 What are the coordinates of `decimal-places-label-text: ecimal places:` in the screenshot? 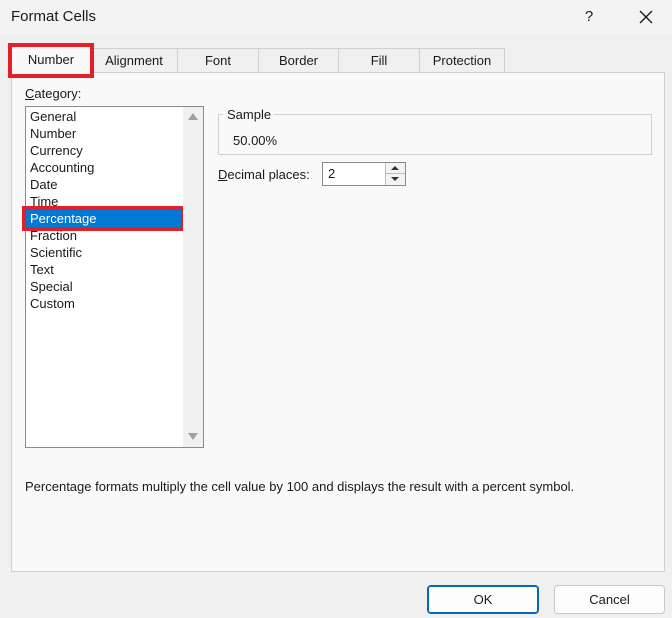 It's located at (268, 174).